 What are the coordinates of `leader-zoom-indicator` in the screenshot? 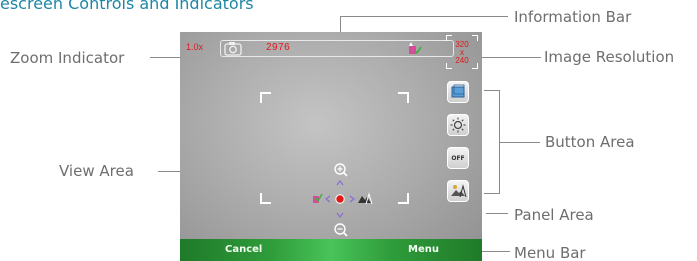 It's located at (167, 57).